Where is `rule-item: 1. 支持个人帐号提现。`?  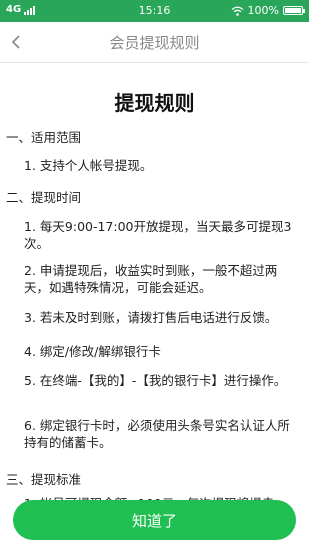 rule-item: 1. 支持个人帐号提现。 is located at coordinates (88, 165).